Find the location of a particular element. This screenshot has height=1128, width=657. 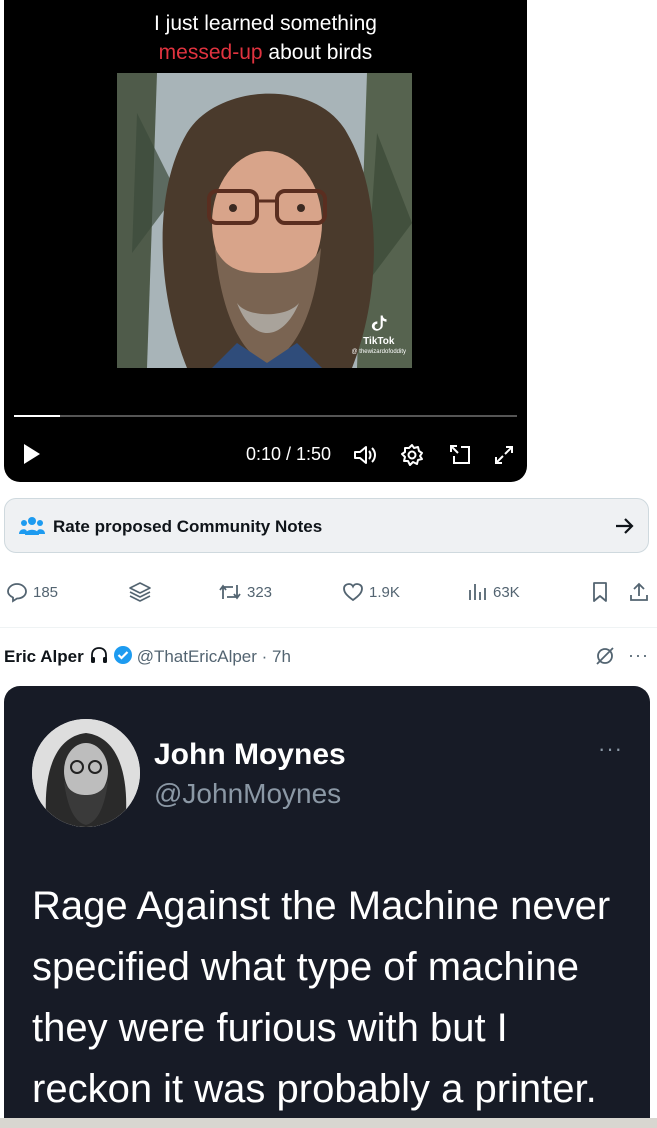

john-moynes-avatar is located at coordinates (86, 773).